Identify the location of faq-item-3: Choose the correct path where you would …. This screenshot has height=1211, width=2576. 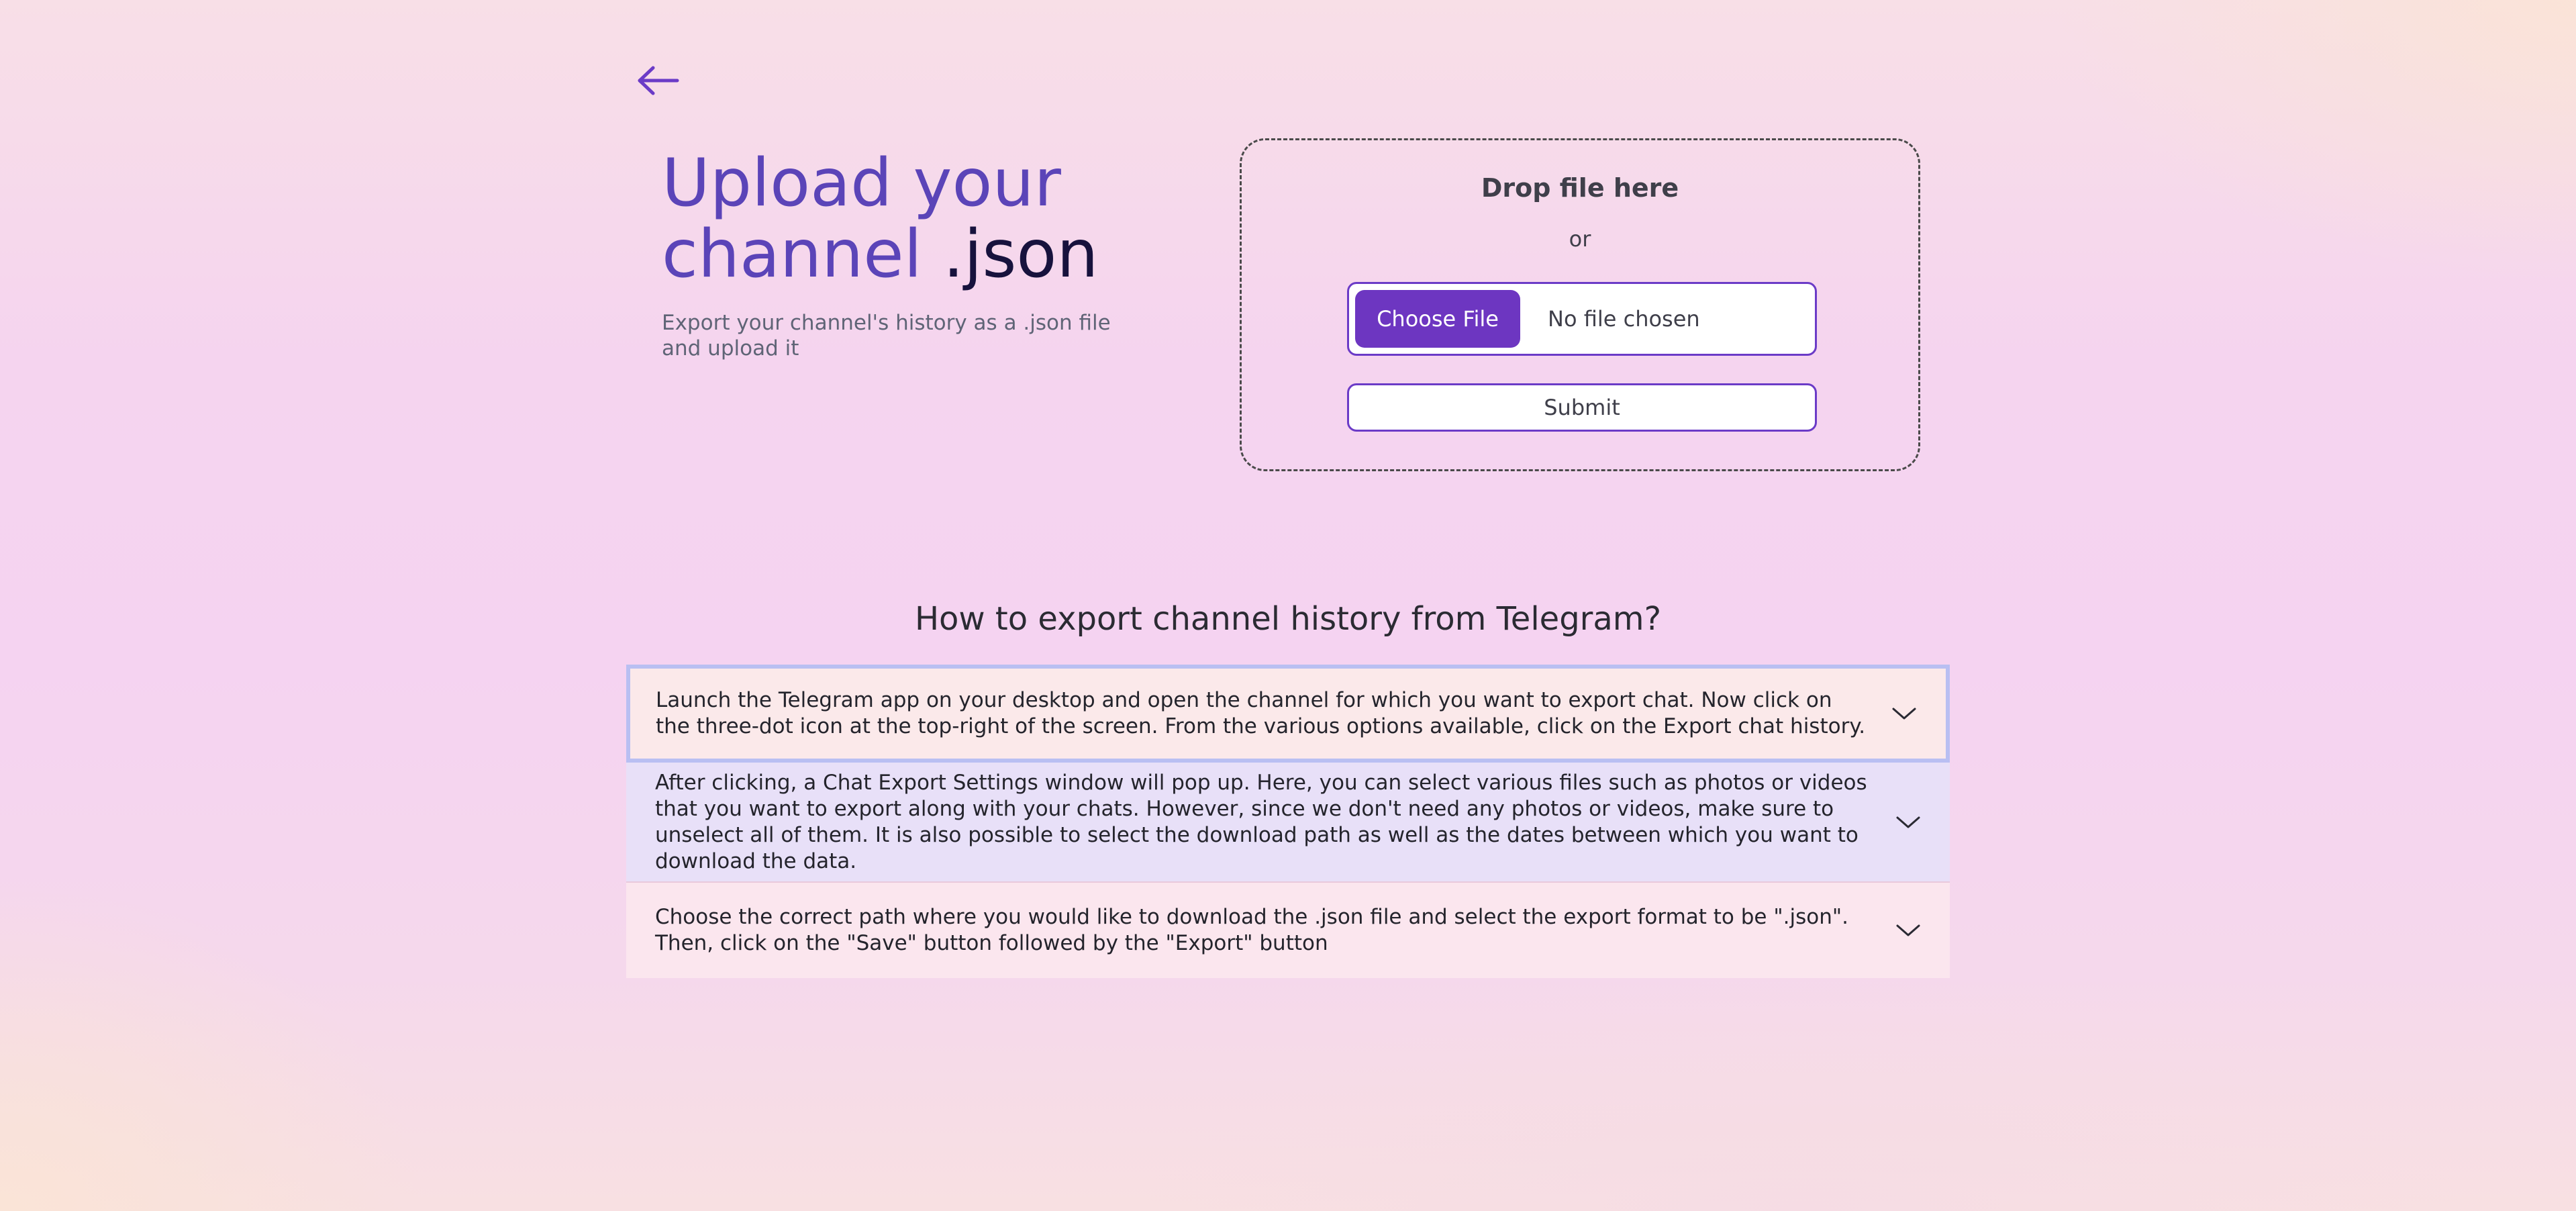
(1288, 930).